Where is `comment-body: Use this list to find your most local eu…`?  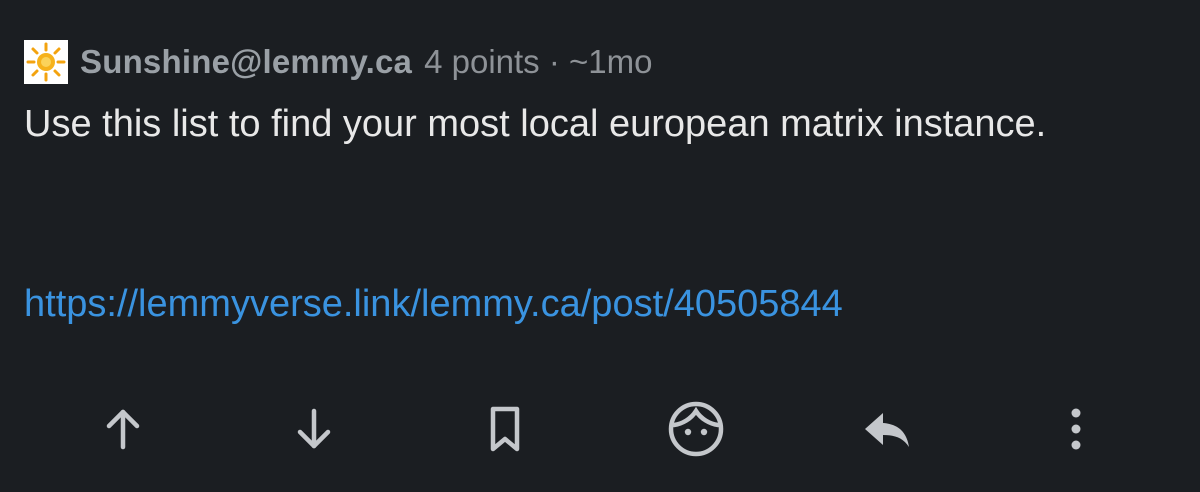
comment-body: Use this list to find your most local eu… is located at coordinates (535, 124).